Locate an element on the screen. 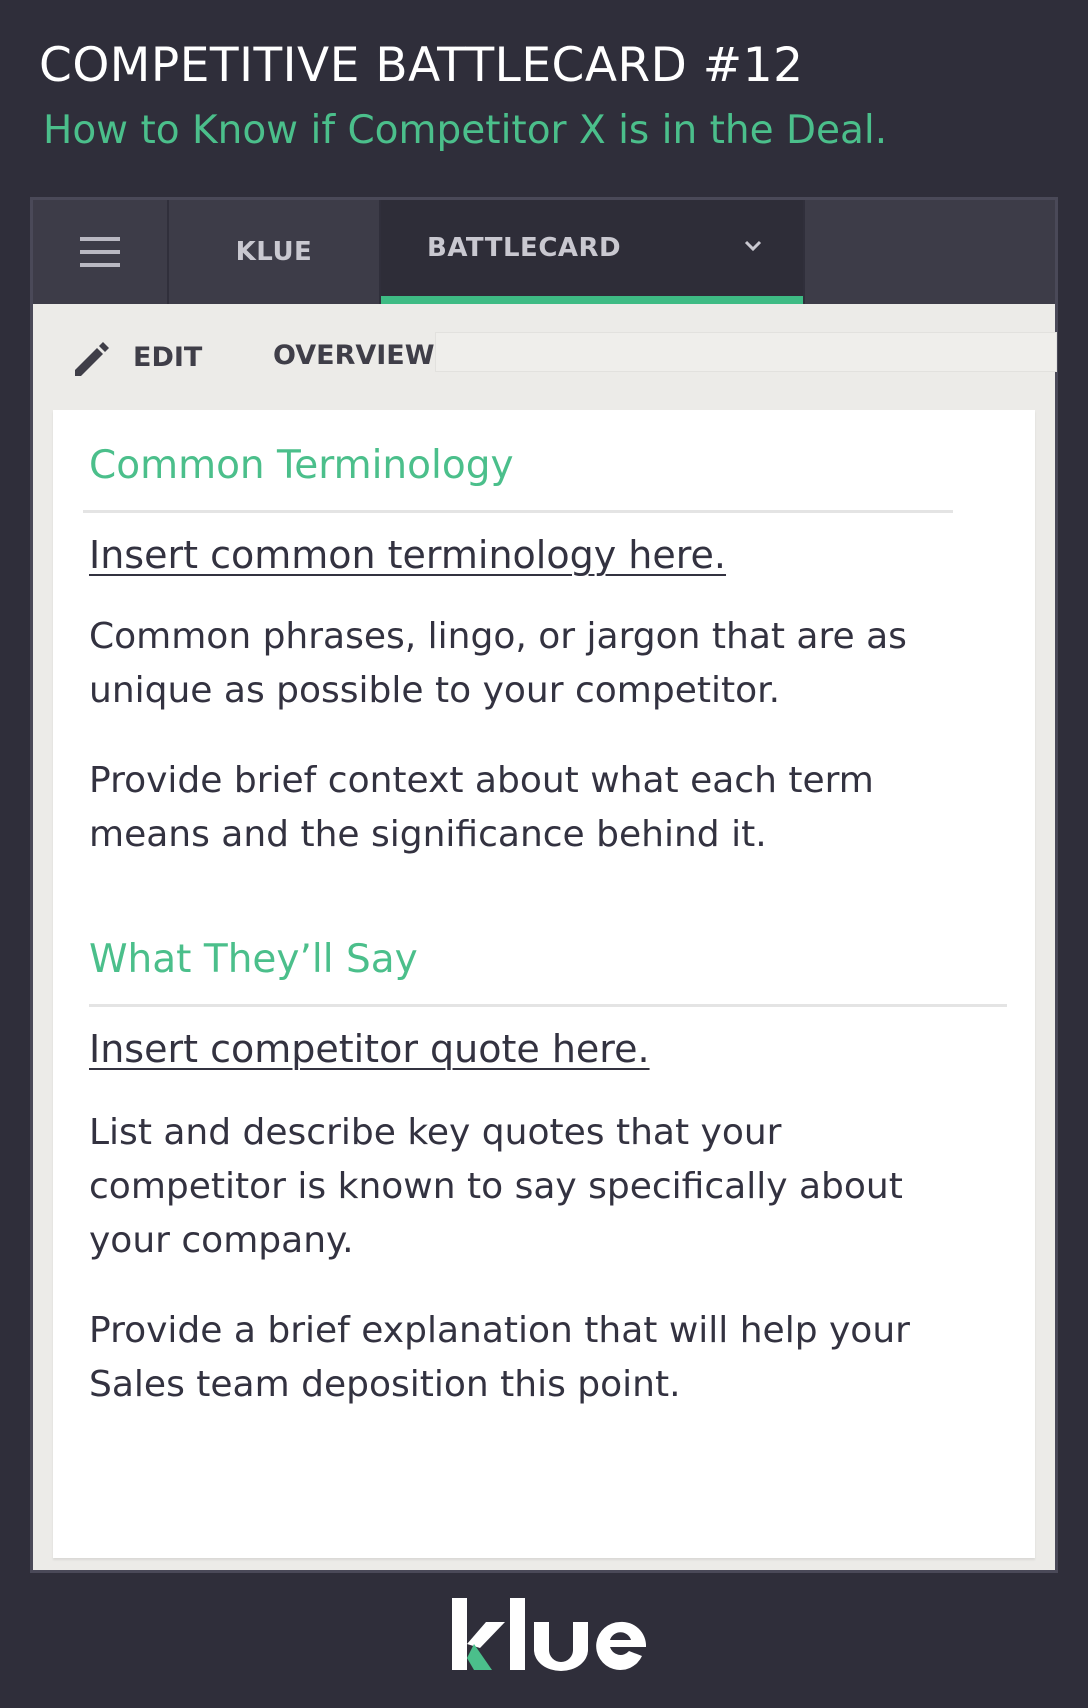 This screenshot has width=1088, height=1708. tab-battlecard: BATTLECARD is located at coordinates (592, 252).